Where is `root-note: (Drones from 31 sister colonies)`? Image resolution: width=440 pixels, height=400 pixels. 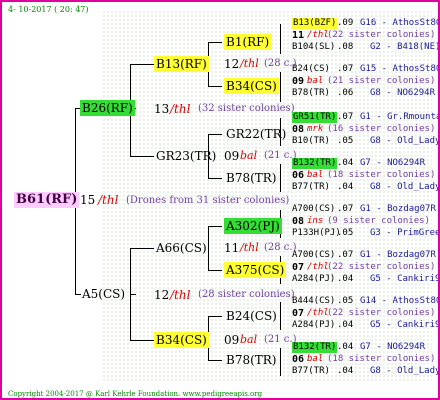 root-note: (Drones from 31 sister colonies) is located at coordinates (208, 200).